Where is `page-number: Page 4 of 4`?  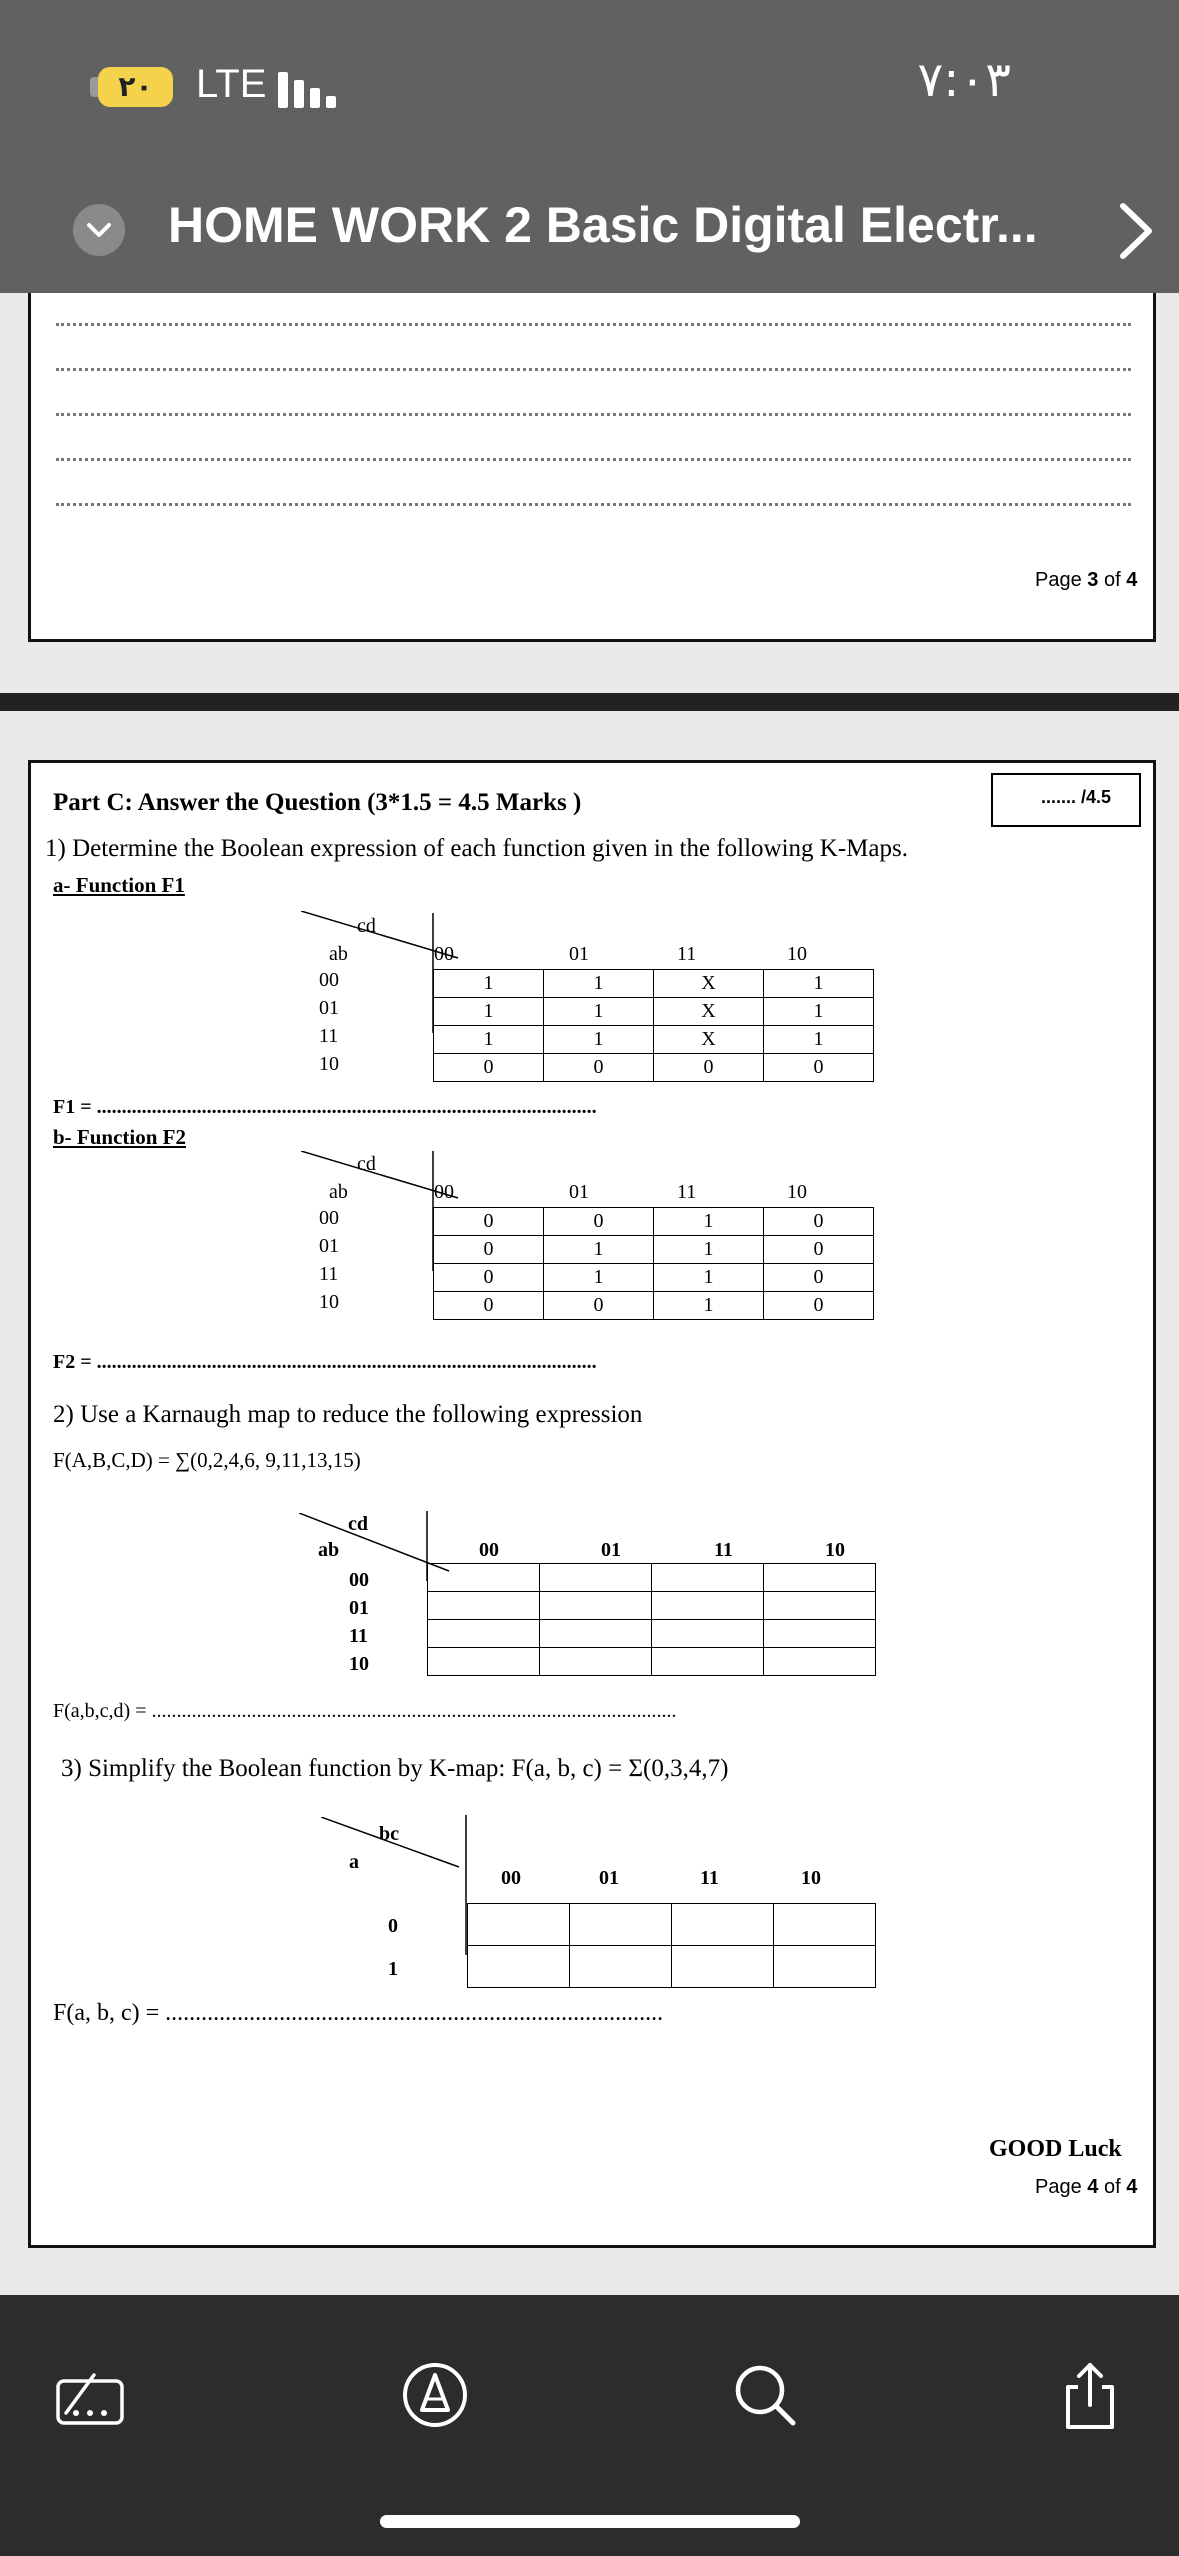 page-number: Page 4 of 4 is located at coordinates (1086, 2187).